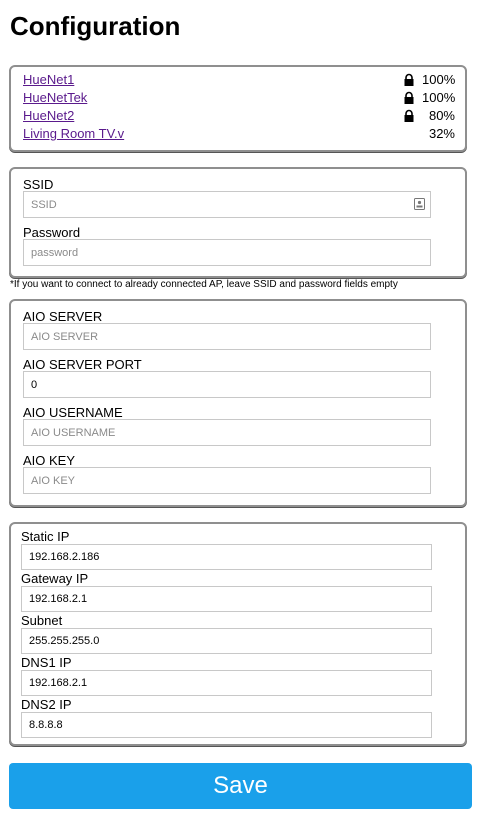  Describe the element at coordinates (226, 599) in the screenshot. I see `gateway-input` at that location.